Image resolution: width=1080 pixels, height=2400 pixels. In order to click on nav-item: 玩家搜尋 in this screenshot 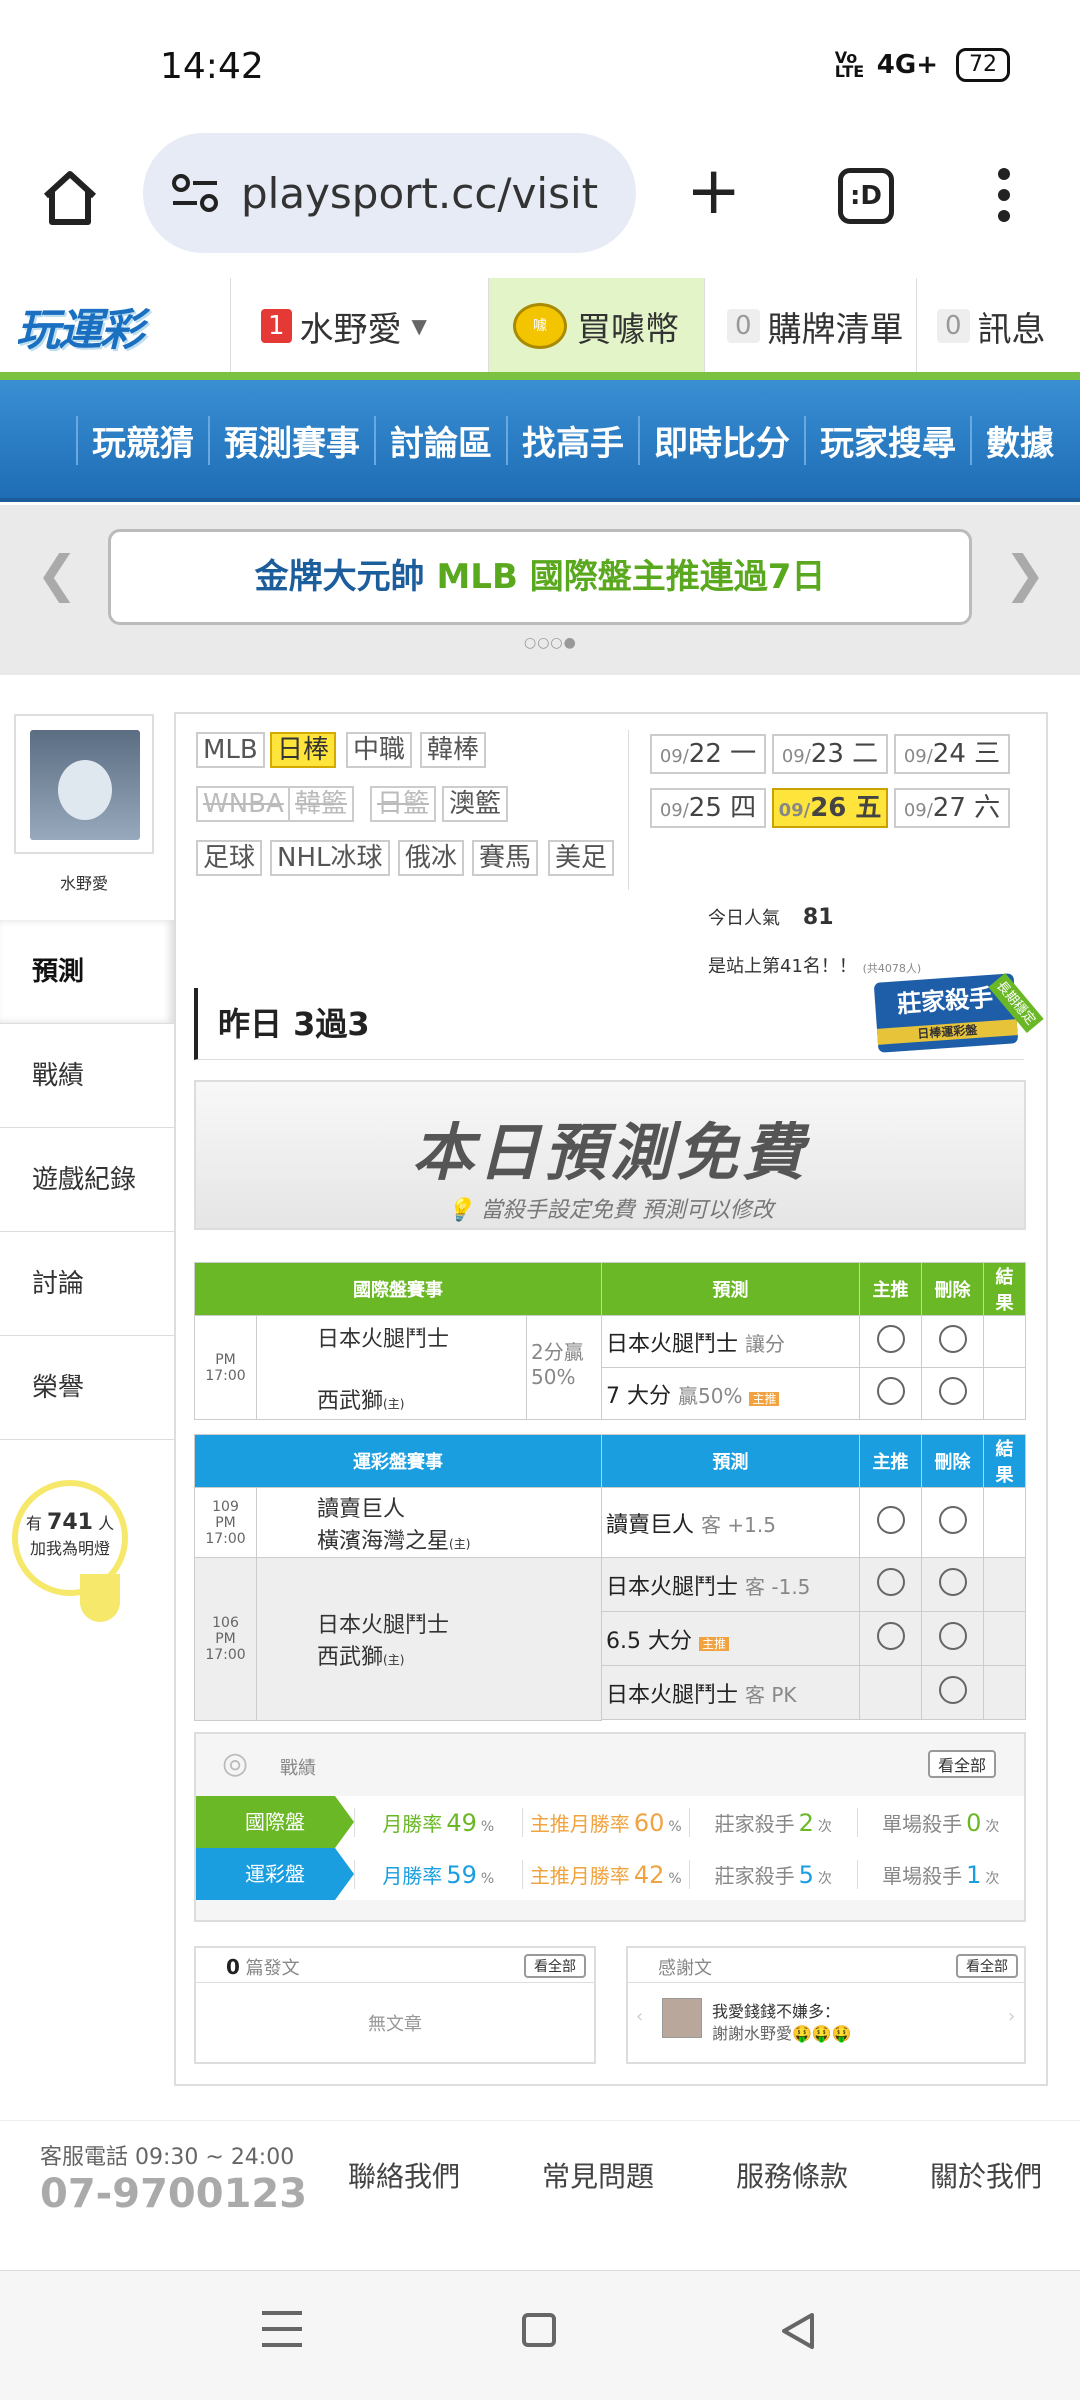, I will do `click(887, 440)`.